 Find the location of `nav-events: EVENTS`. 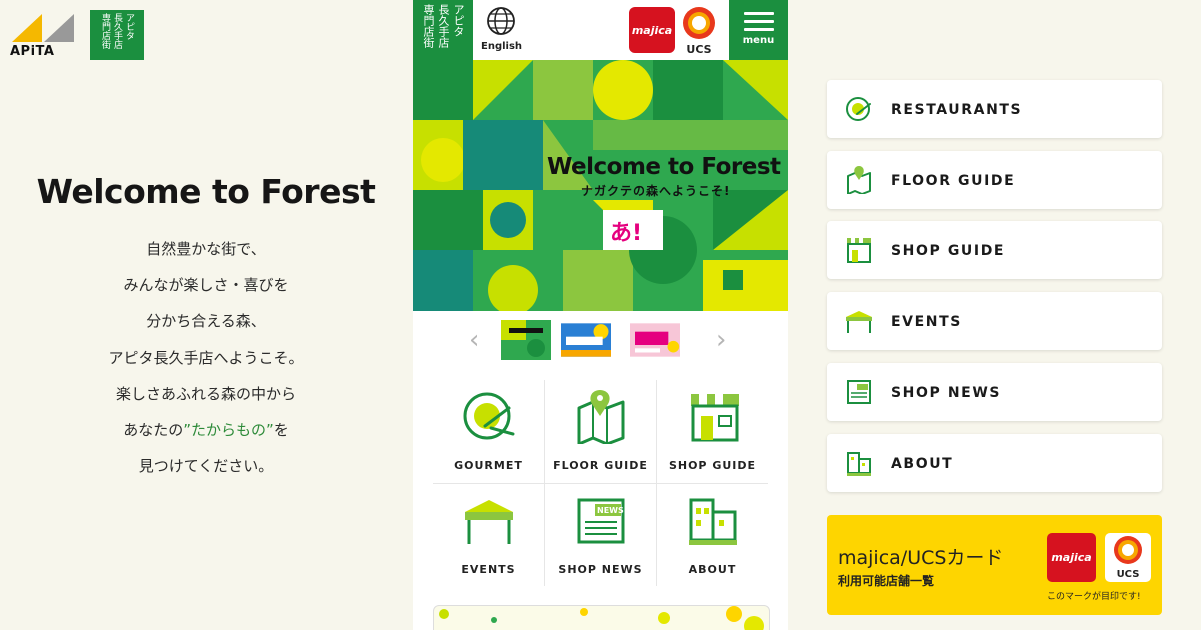

nav-events: EVENTS is located at coordinates (488, 535).